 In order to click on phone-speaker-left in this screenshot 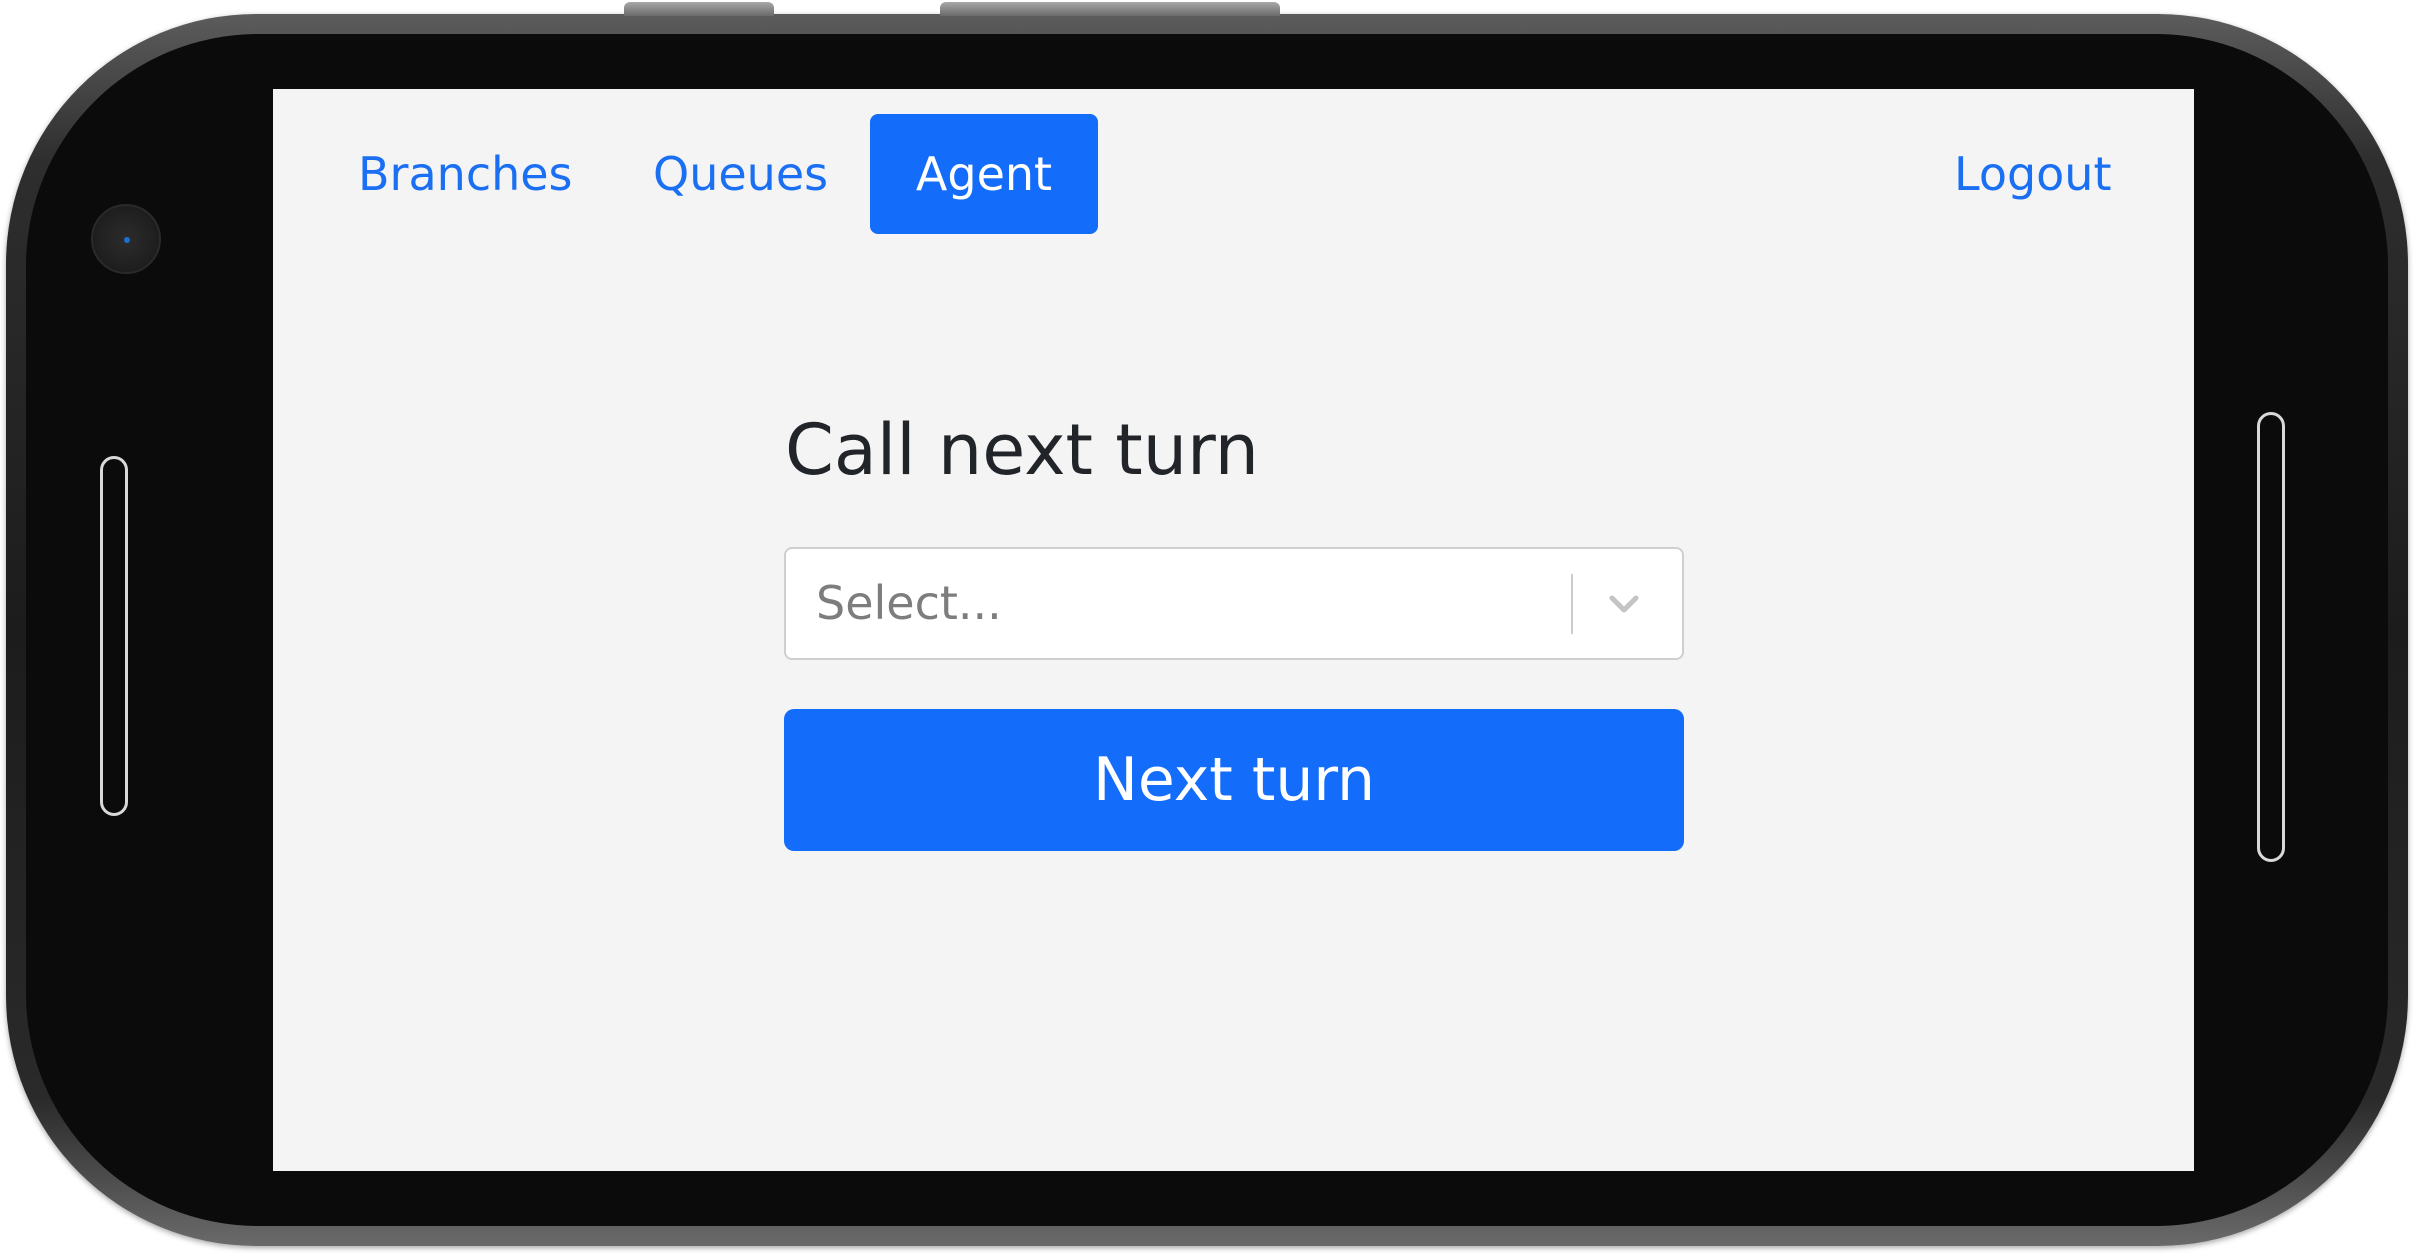, I will do `click(114, 636)`.